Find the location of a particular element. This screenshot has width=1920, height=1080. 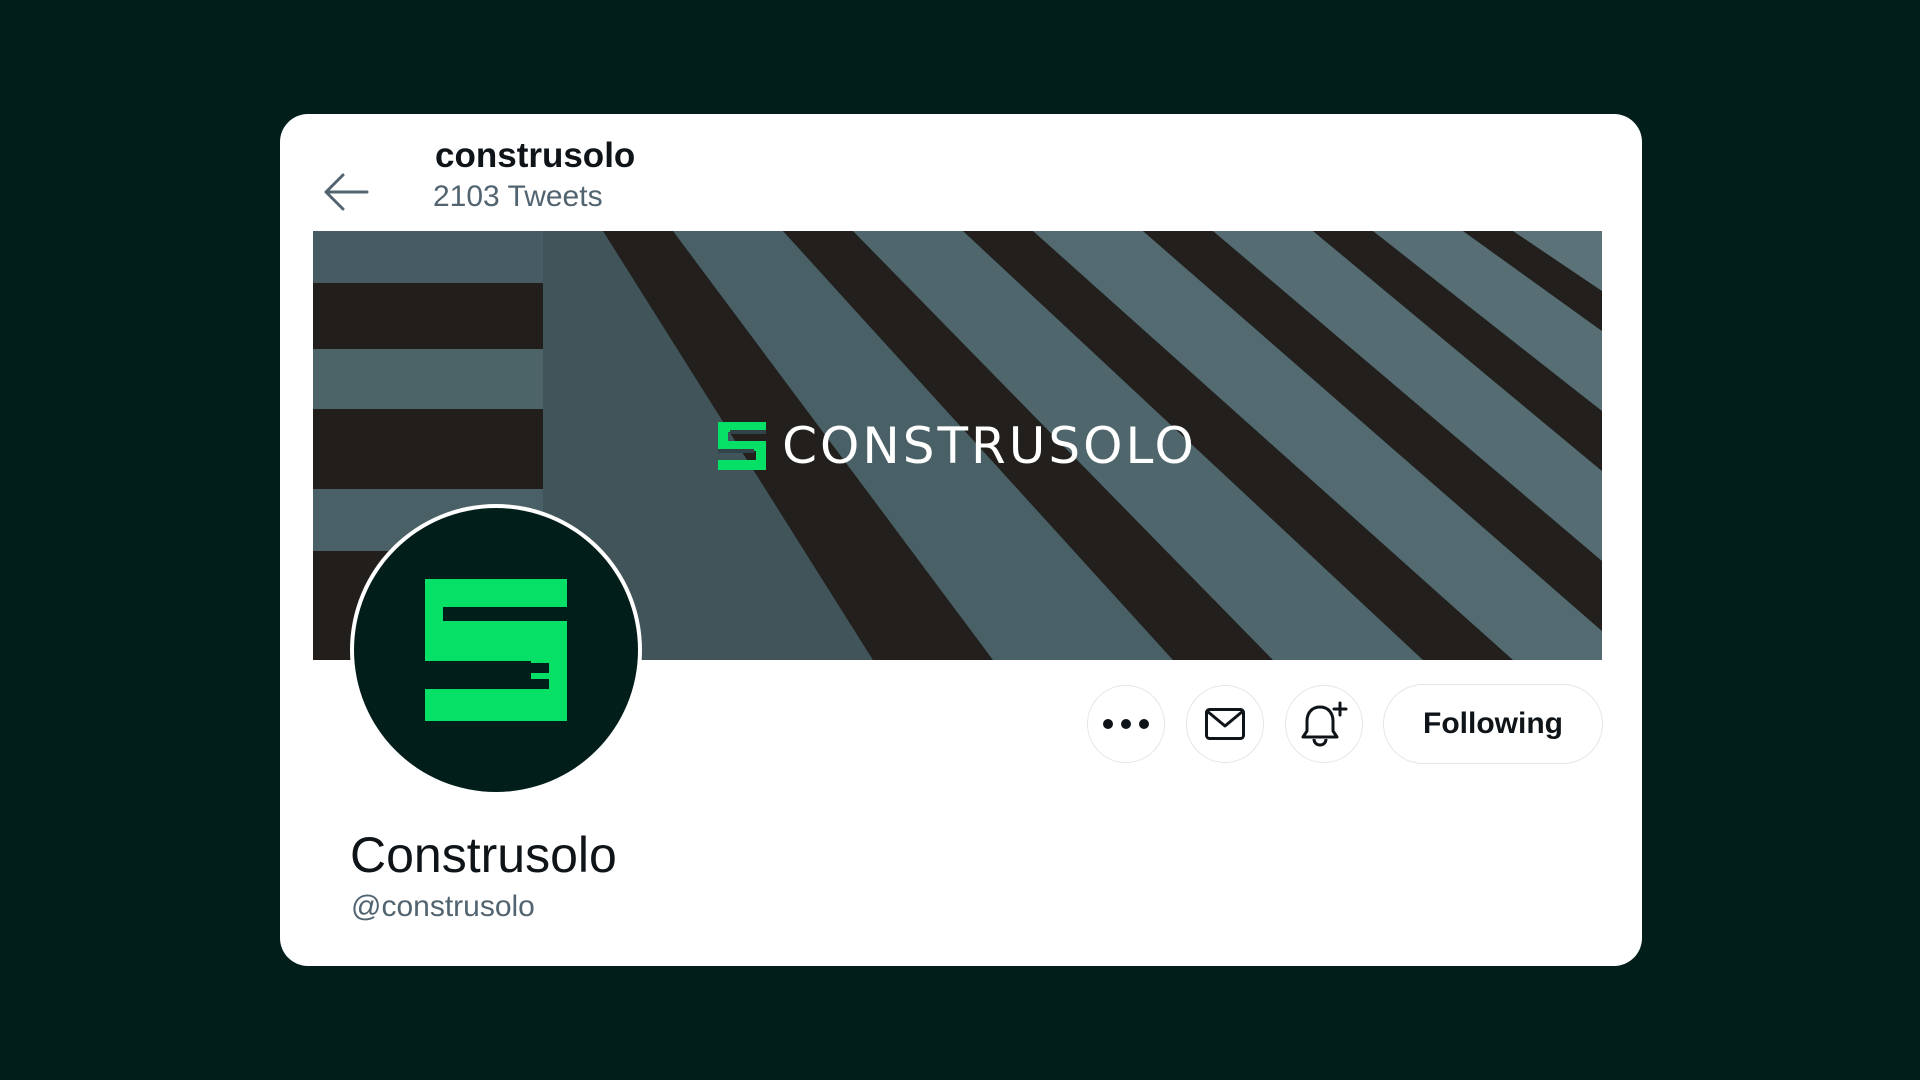

bell-plus-icon is located at coordinates (1324, 724).